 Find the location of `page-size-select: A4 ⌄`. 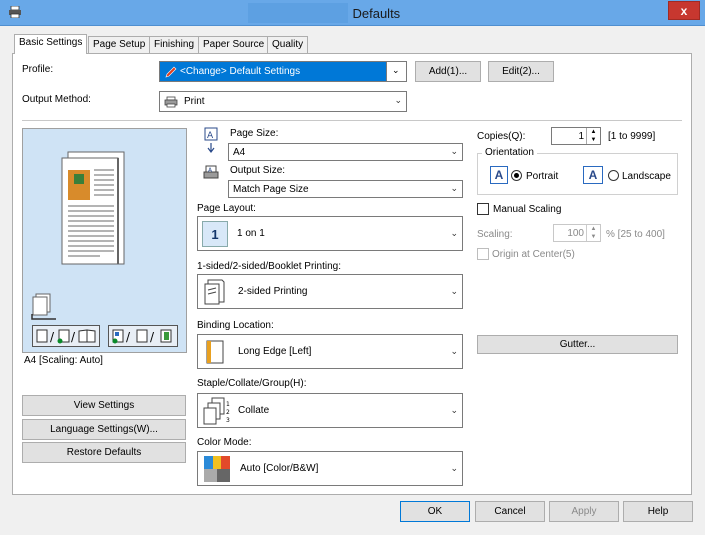

page-size-select: A4 ⌄ is located at coordinates (345, 152).